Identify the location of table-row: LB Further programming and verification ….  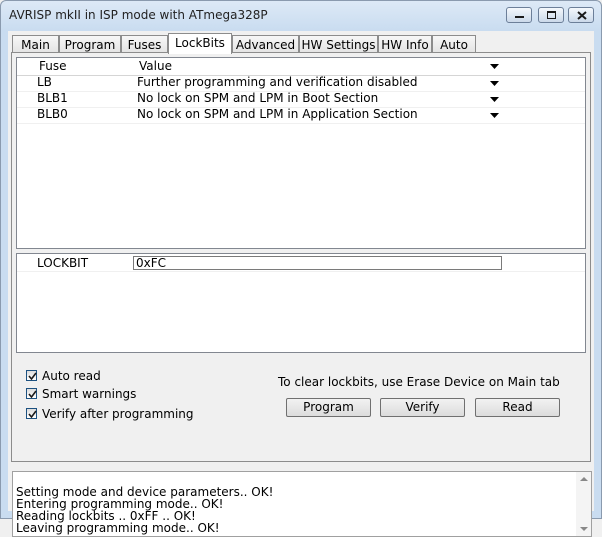
(301, 83).